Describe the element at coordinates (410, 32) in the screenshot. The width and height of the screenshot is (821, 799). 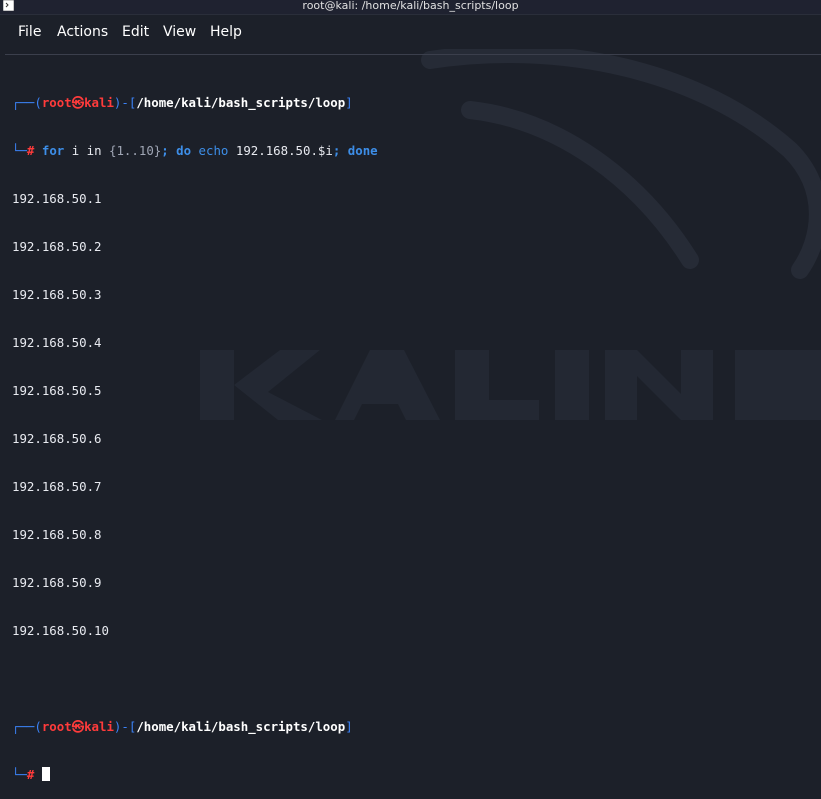
I see `menu-bar: File Actions Edit View Help` at that location.